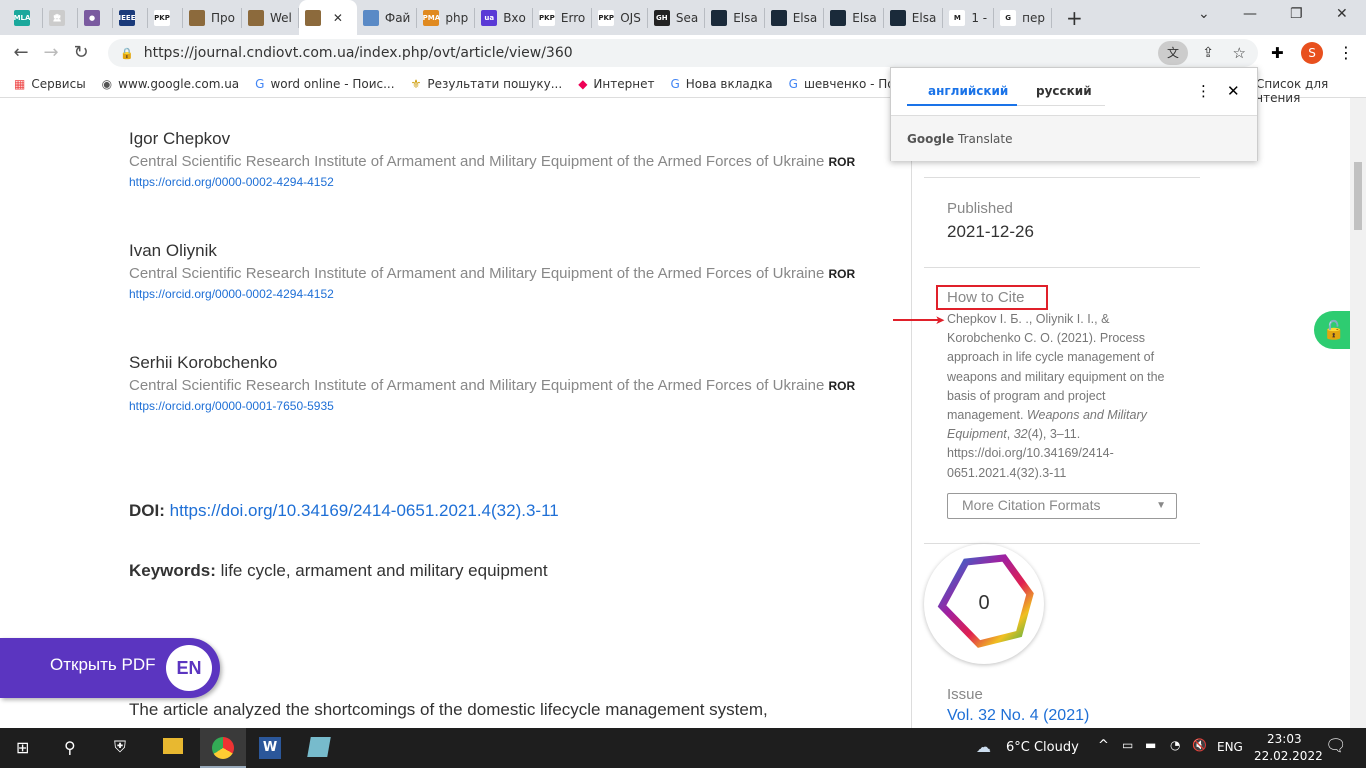 The width and height of the screenshot is (1366, 768). Describe the element at coordinates (1296, 14) in the screenshot. I see `maximize-button: ❐` at that location.